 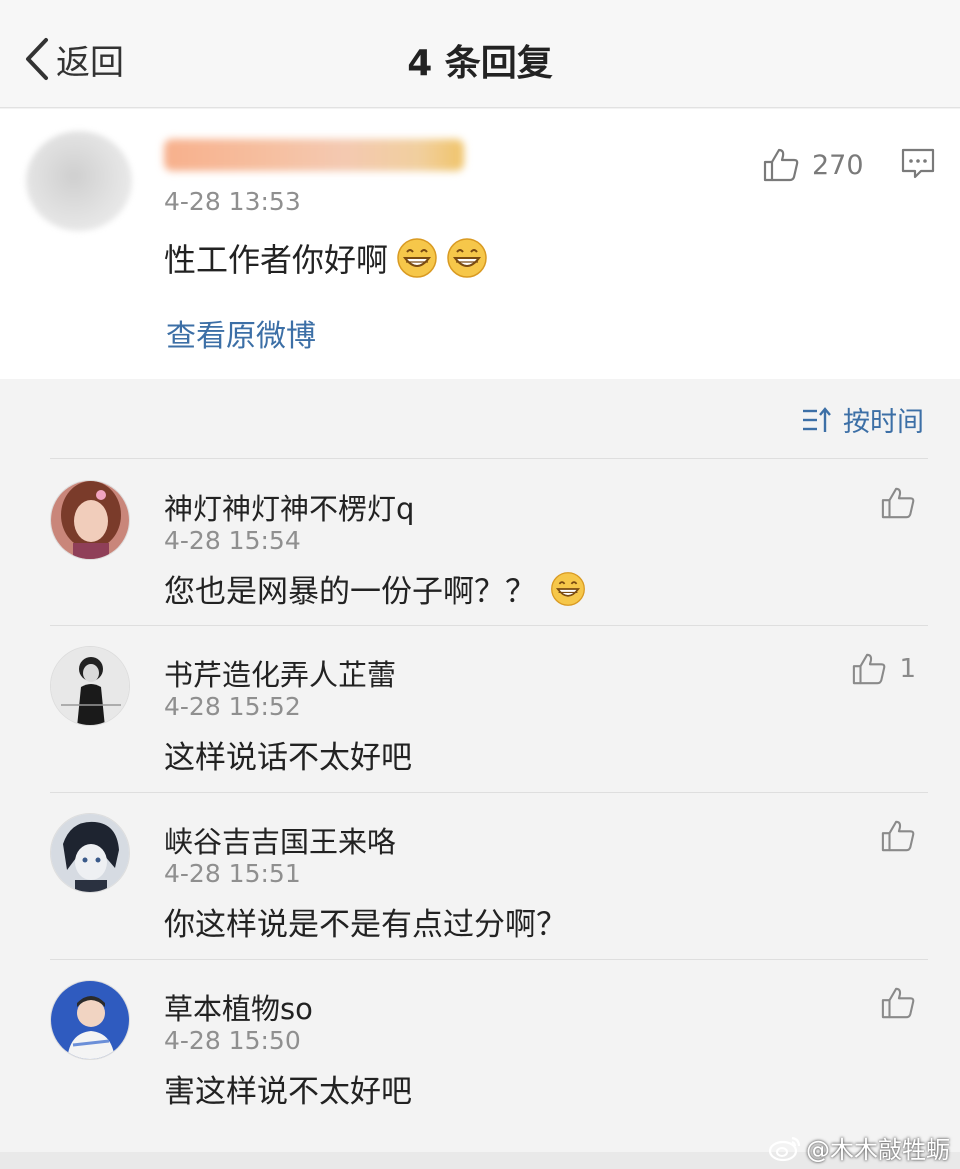 What do you see at coordinates (838, 165) in the screenshot?
I see `original-like-count: 270` at bounding box center [838, 165].